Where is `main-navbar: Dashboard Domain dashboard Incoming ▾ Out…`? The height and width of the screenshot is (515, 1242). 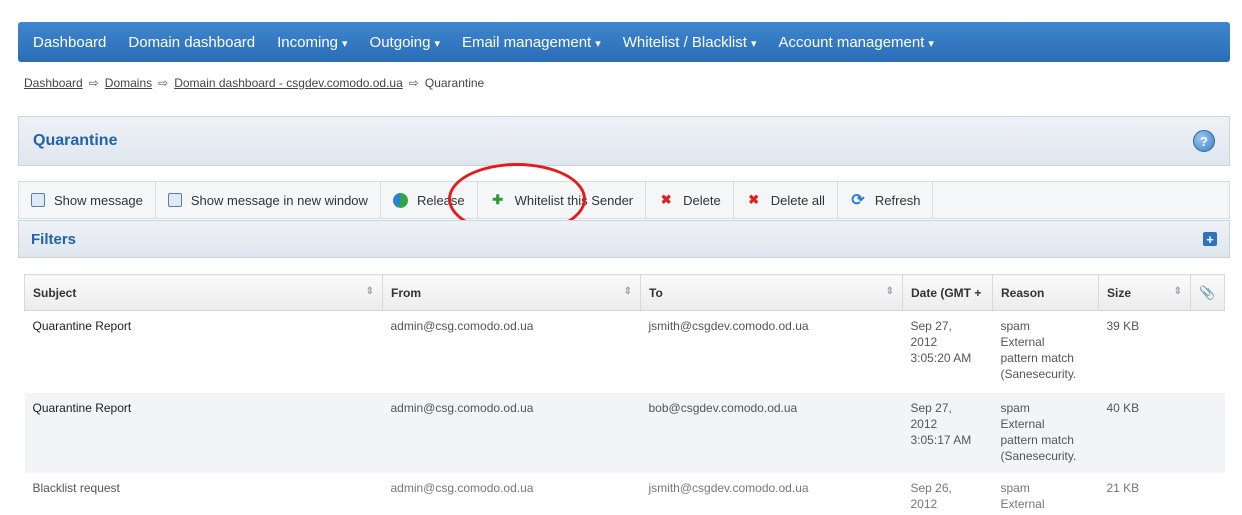
main-navbar: Dashboard Domain dashboard Incoming ▾ Out… is located at coordinates (624, 42).